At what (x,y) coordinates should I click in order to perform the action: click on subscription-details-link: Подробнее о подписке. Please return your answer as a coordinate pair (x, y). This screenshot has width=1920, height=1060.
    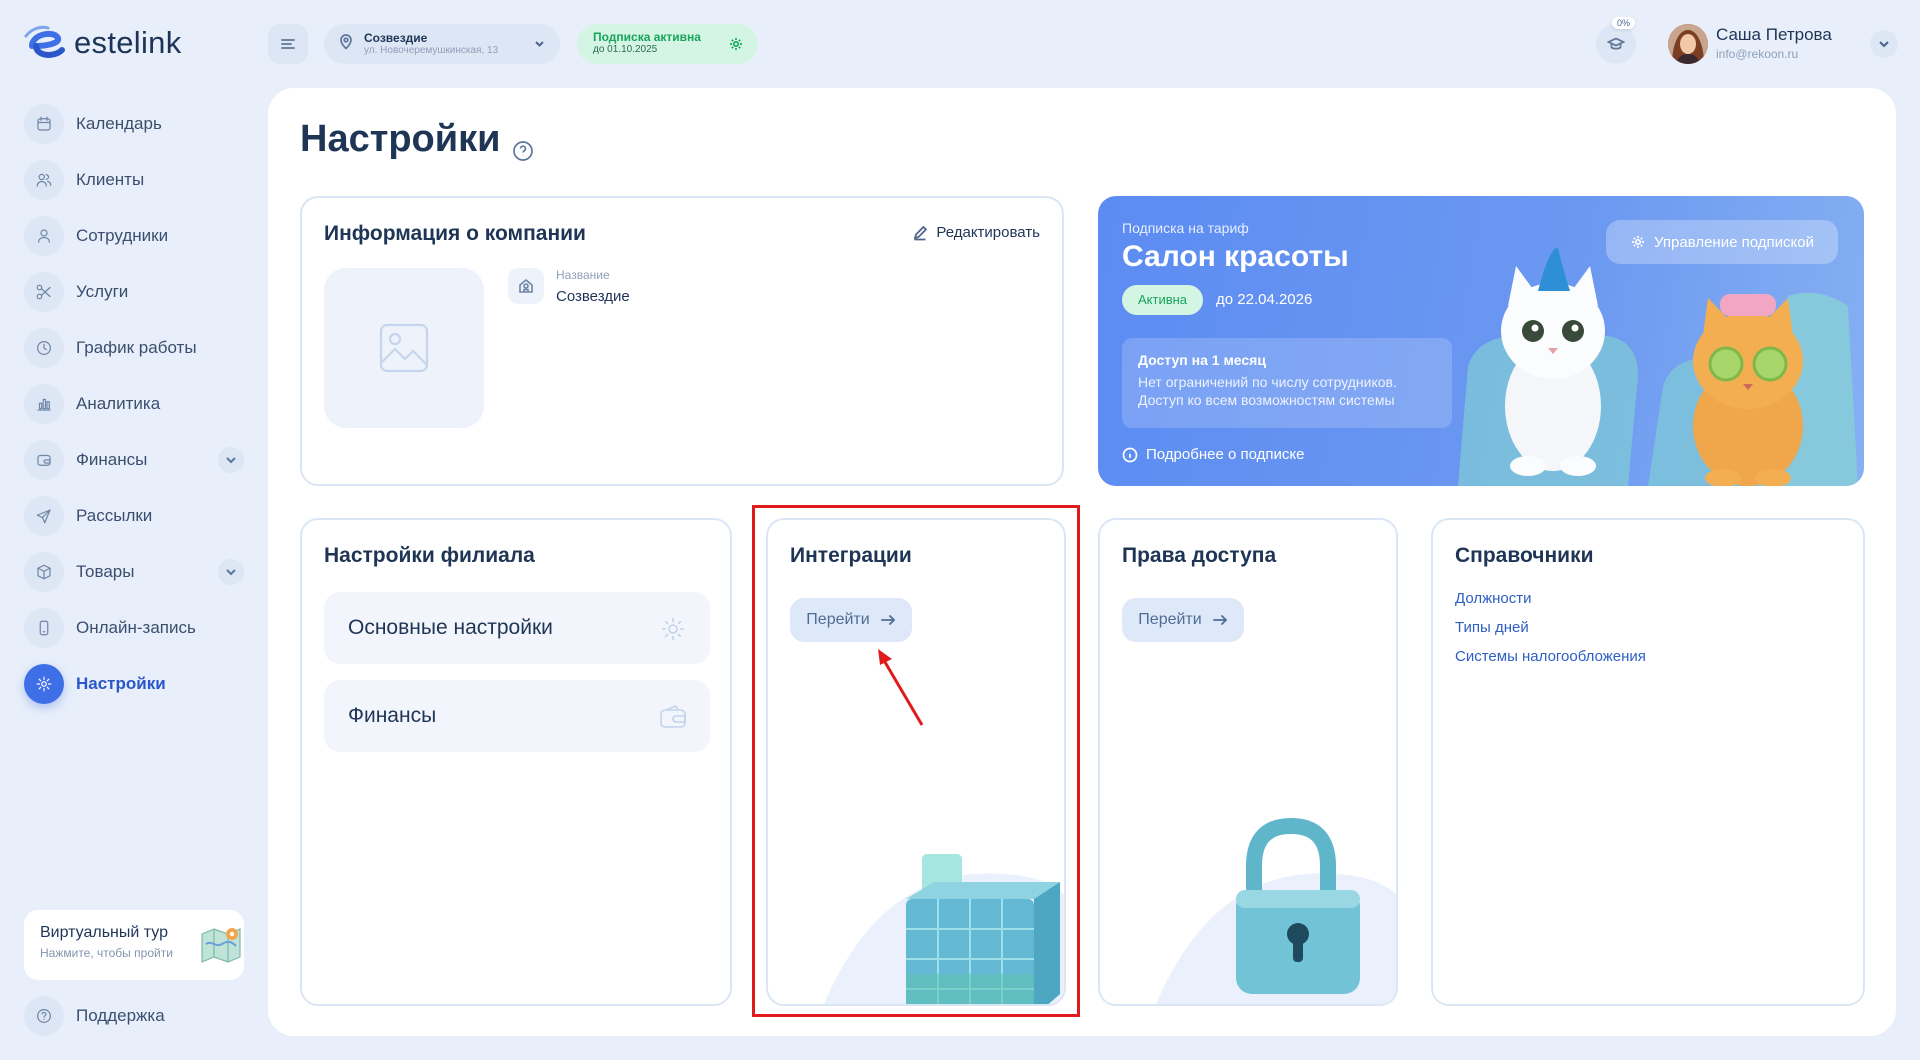
    Looking at the image, I should click on (1213, 454).